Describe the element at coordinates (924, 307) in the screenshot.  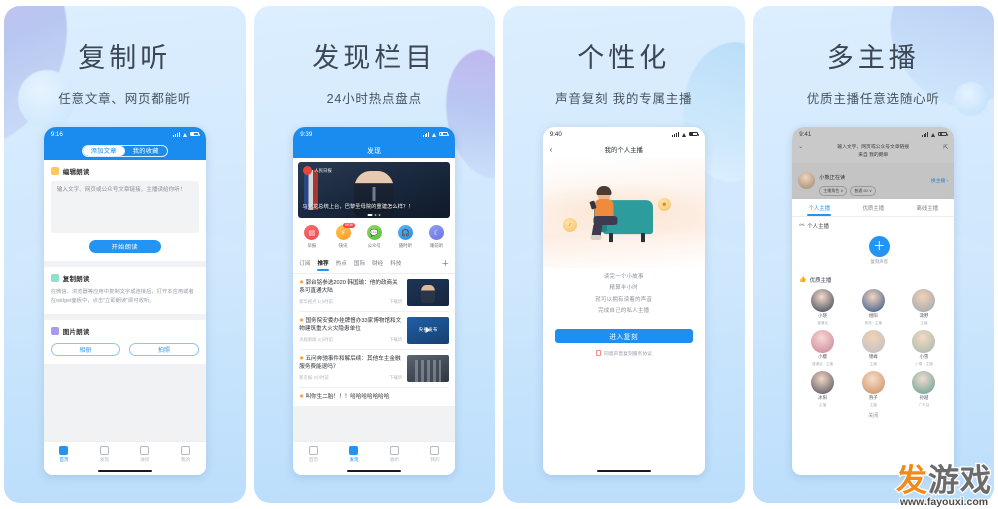
I see `anchor-item: 潇野 主播` at that location.